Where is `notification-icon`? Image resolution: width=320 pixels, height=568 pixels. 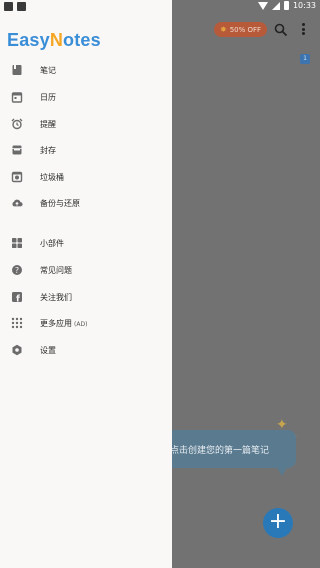 notification-icon is located at coordinates (8, 6).